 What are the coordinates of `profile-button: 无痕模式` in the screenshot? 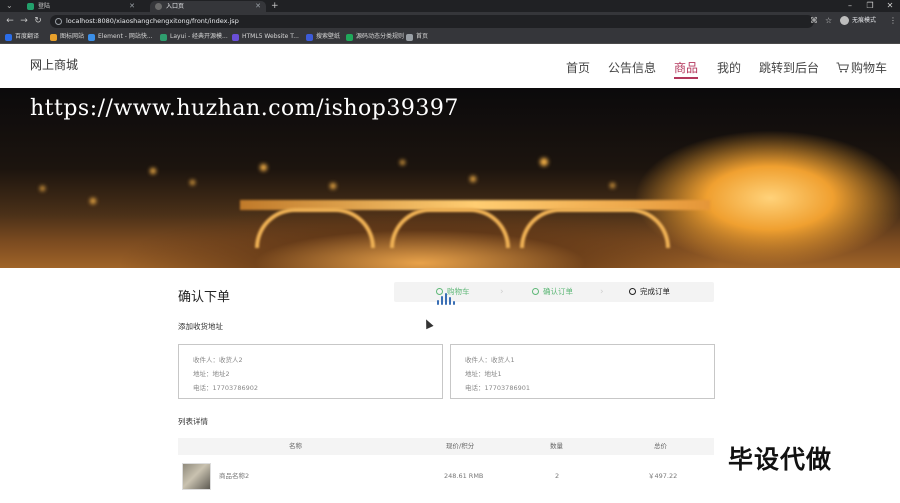 It's located at (858, 21).